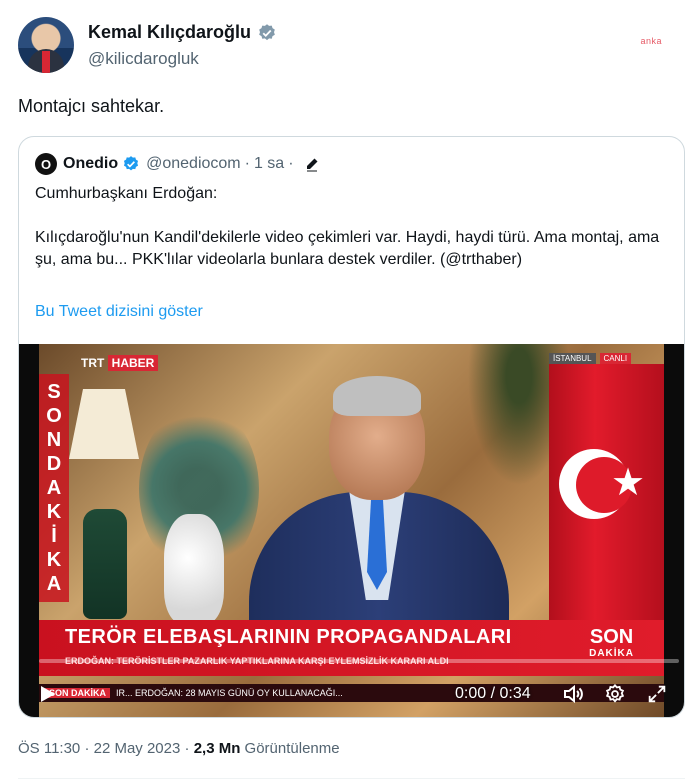  I want to click on channel-logo: TRT HABER, so click(120, 363).